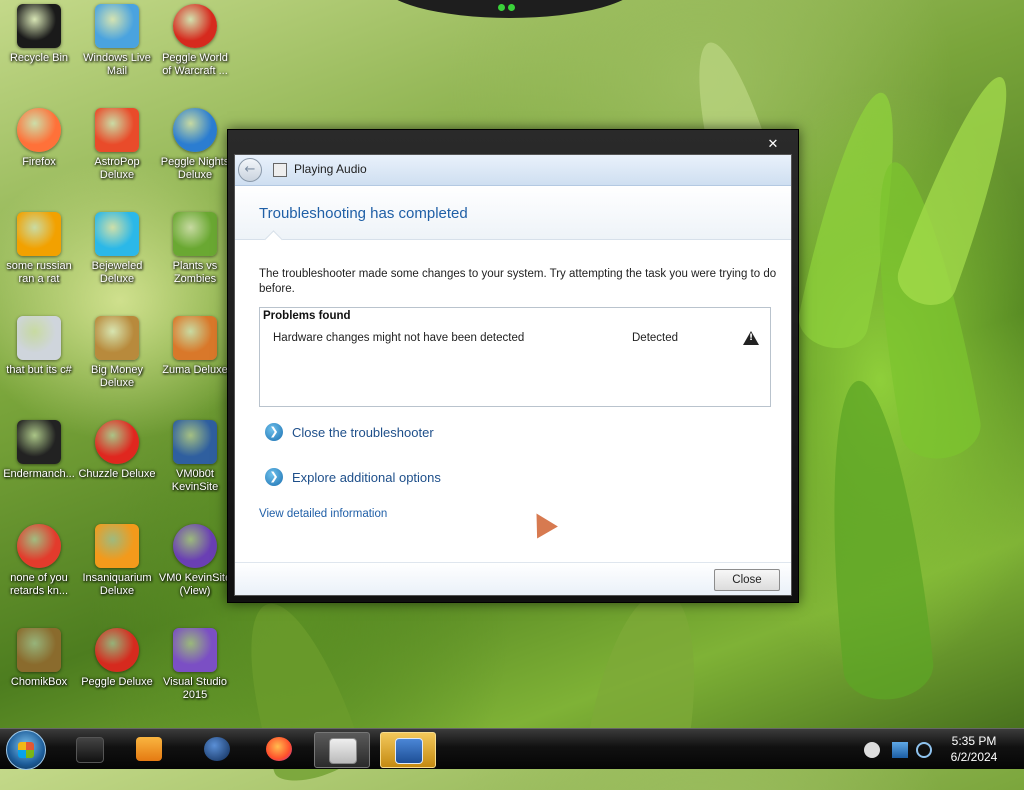 Image resolution: width=1024 pixels, height=790 pixels. I want to click on desktop-icon: Zuma Deluxe, so click(195, 346).